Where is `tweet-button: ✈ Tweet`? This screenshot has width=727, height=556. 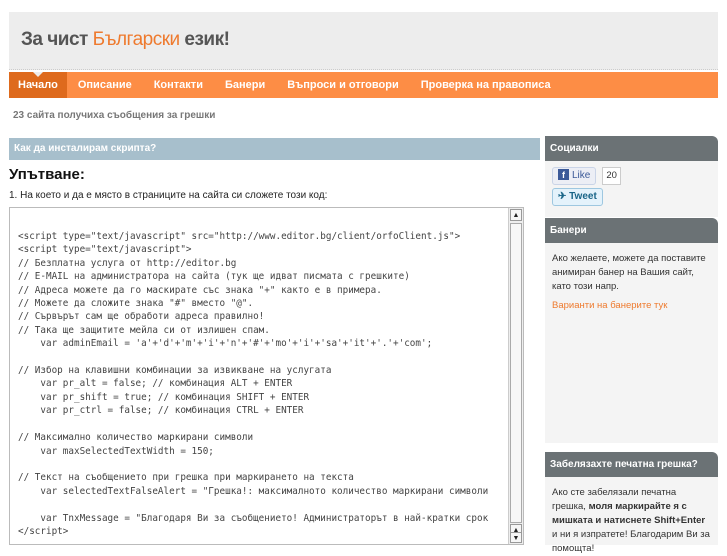
tweet-button: ✈ Tweet is located at coordinates (577, 197).